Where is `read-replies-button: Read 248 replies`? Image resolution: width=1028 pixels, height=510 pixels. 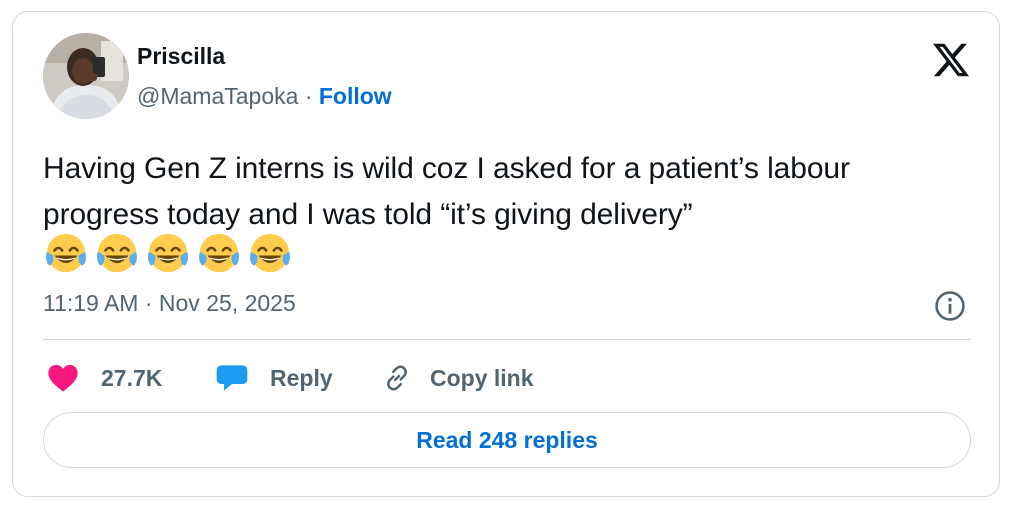 read-replies-button: Read 248 replies is located at coordinates (507, 440).